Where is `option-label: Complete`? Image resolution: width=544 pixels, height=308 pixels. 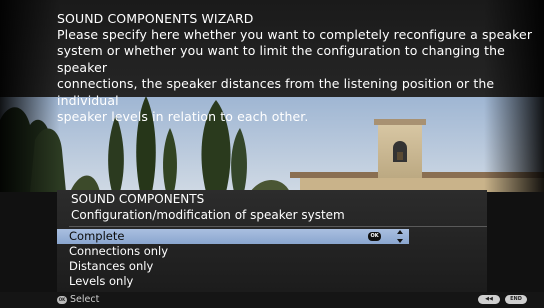
option-label: Complete is located at coordinates (97, 236).